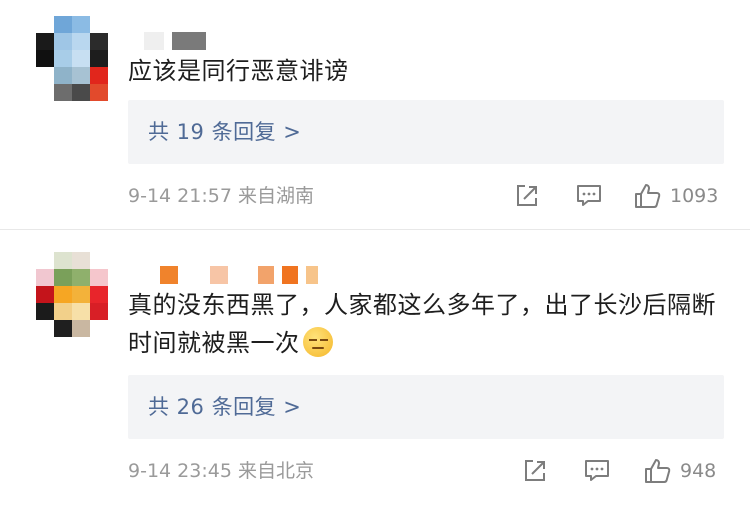  I want to click on timestamp: 9-14 21:57 来自湖南, so click(221, 196).